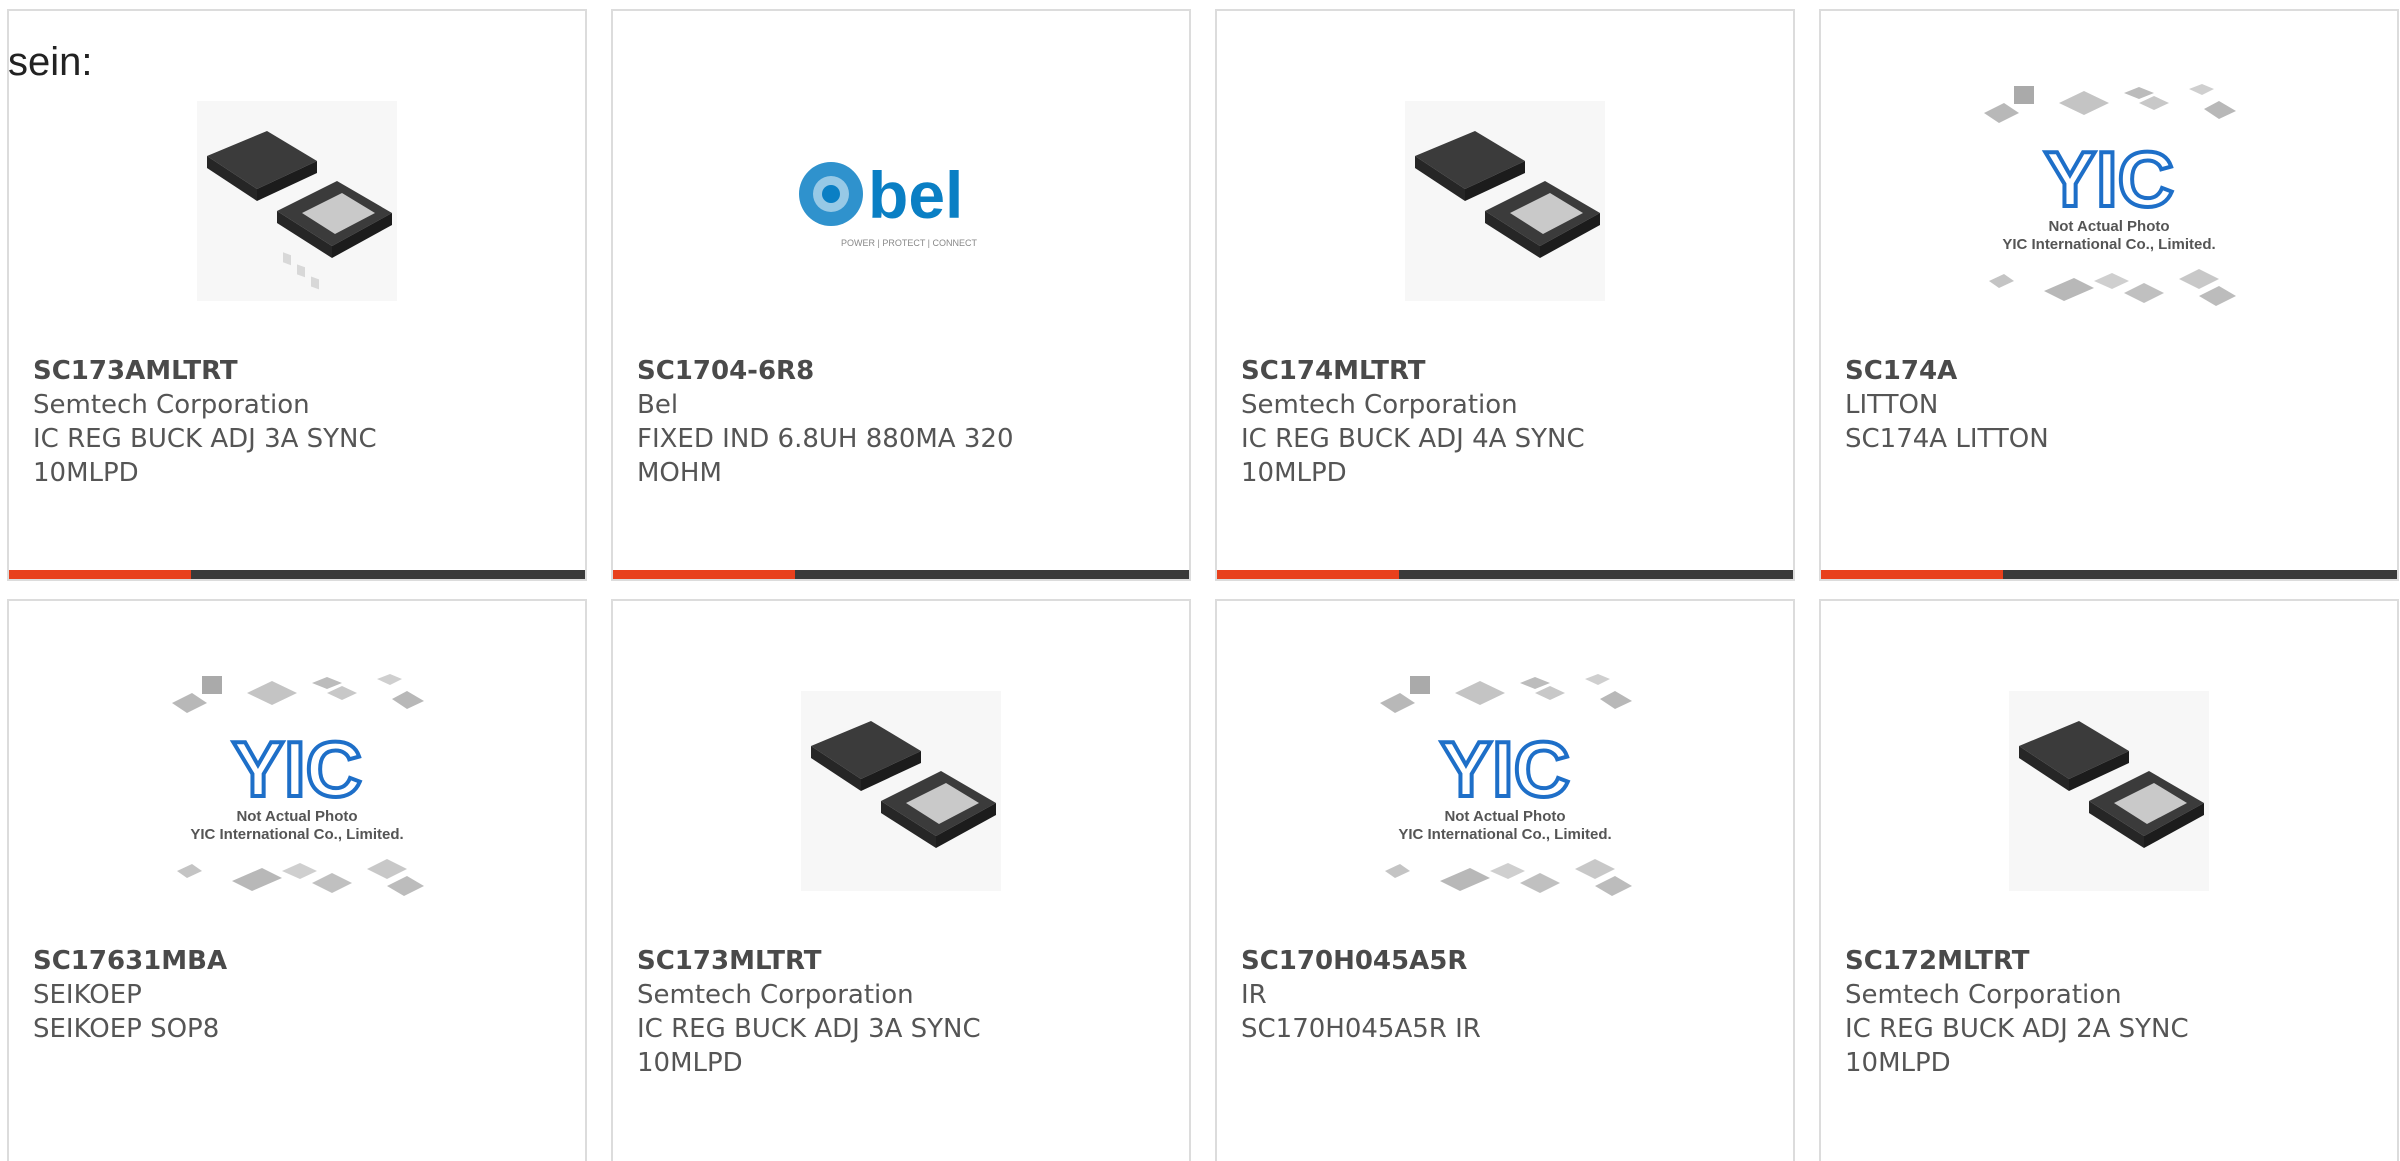  Describe the element at coordinates (1451, 995) in the screenshot. I see `product-info: SC170H045A5R IR SC170H045A5R IR` at that location.